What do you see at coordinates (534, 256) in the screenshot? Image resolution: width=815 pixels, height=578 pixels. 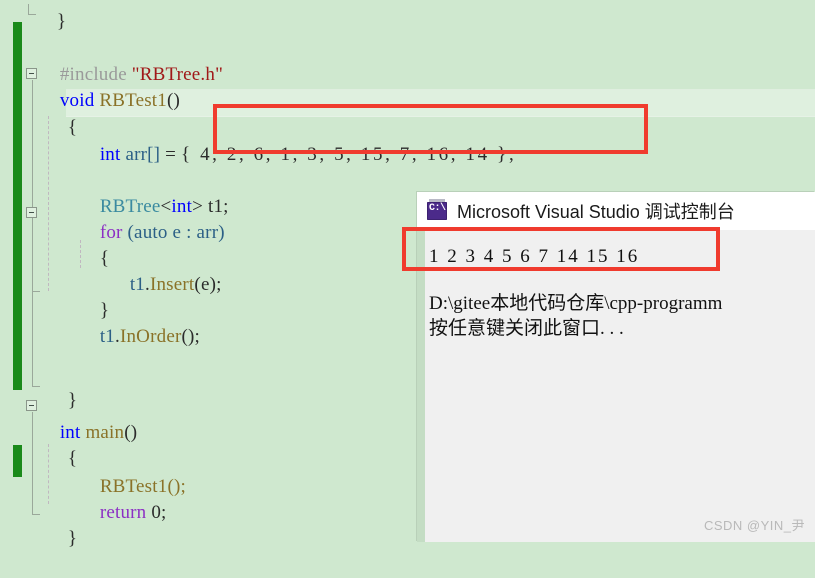 I see `console-output-line: 1 2 3 4 5 6 7 14 15 16` at bounding box center [534, 256].